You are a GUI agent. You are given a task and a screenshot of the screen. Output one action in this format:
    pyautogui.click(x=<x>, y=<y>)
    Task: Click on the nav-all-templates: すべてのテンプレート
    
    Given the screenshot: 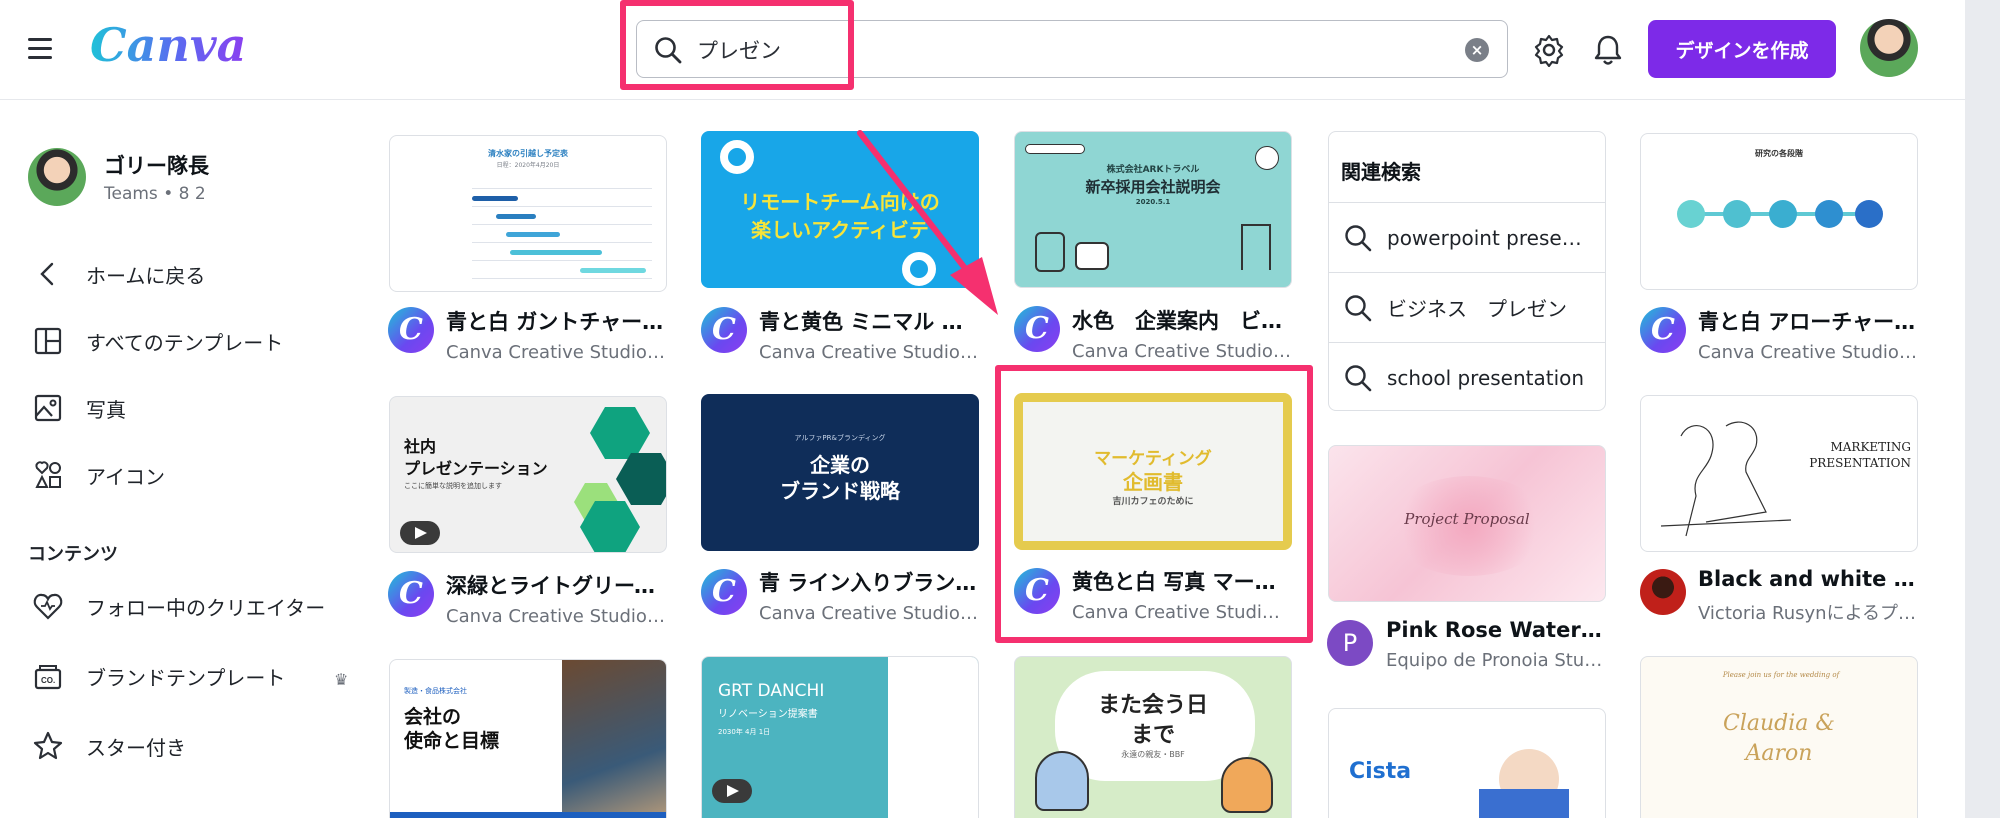 What is the action you would take?
    pyautogui.click(x=157, y=341)
    